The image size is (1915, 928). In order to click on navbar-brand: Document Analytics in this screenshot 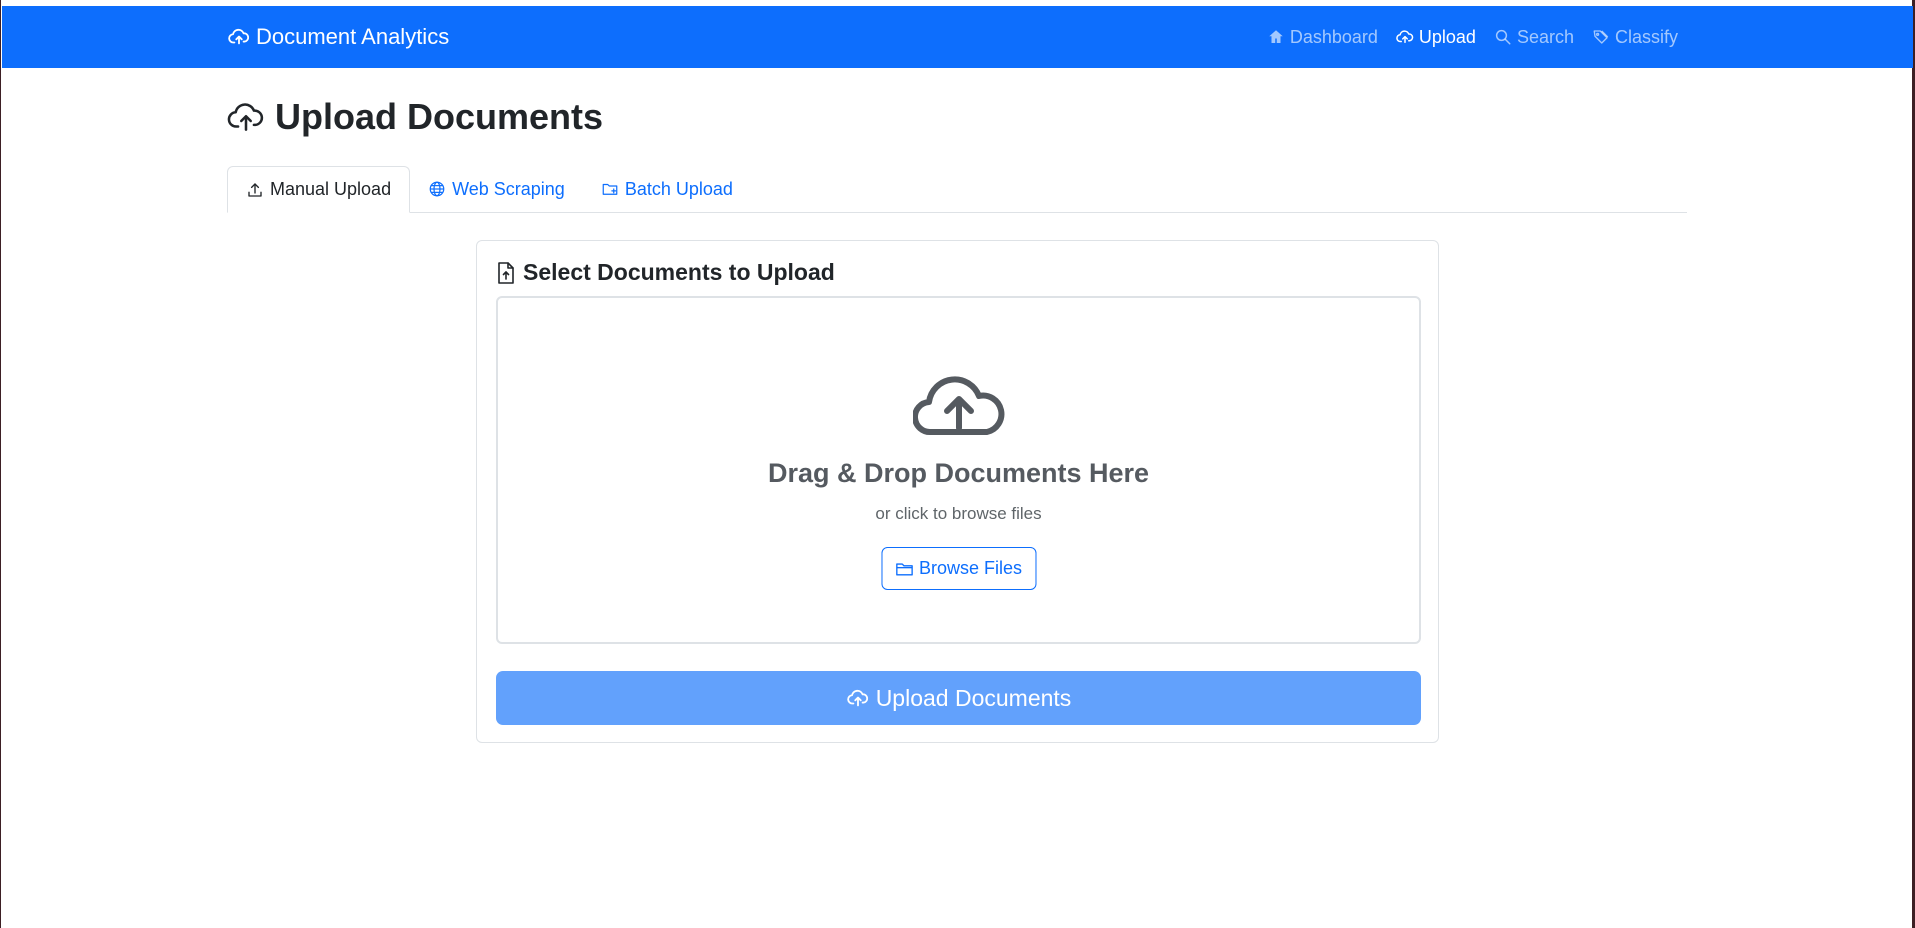, I will do `click(338, 37)`.